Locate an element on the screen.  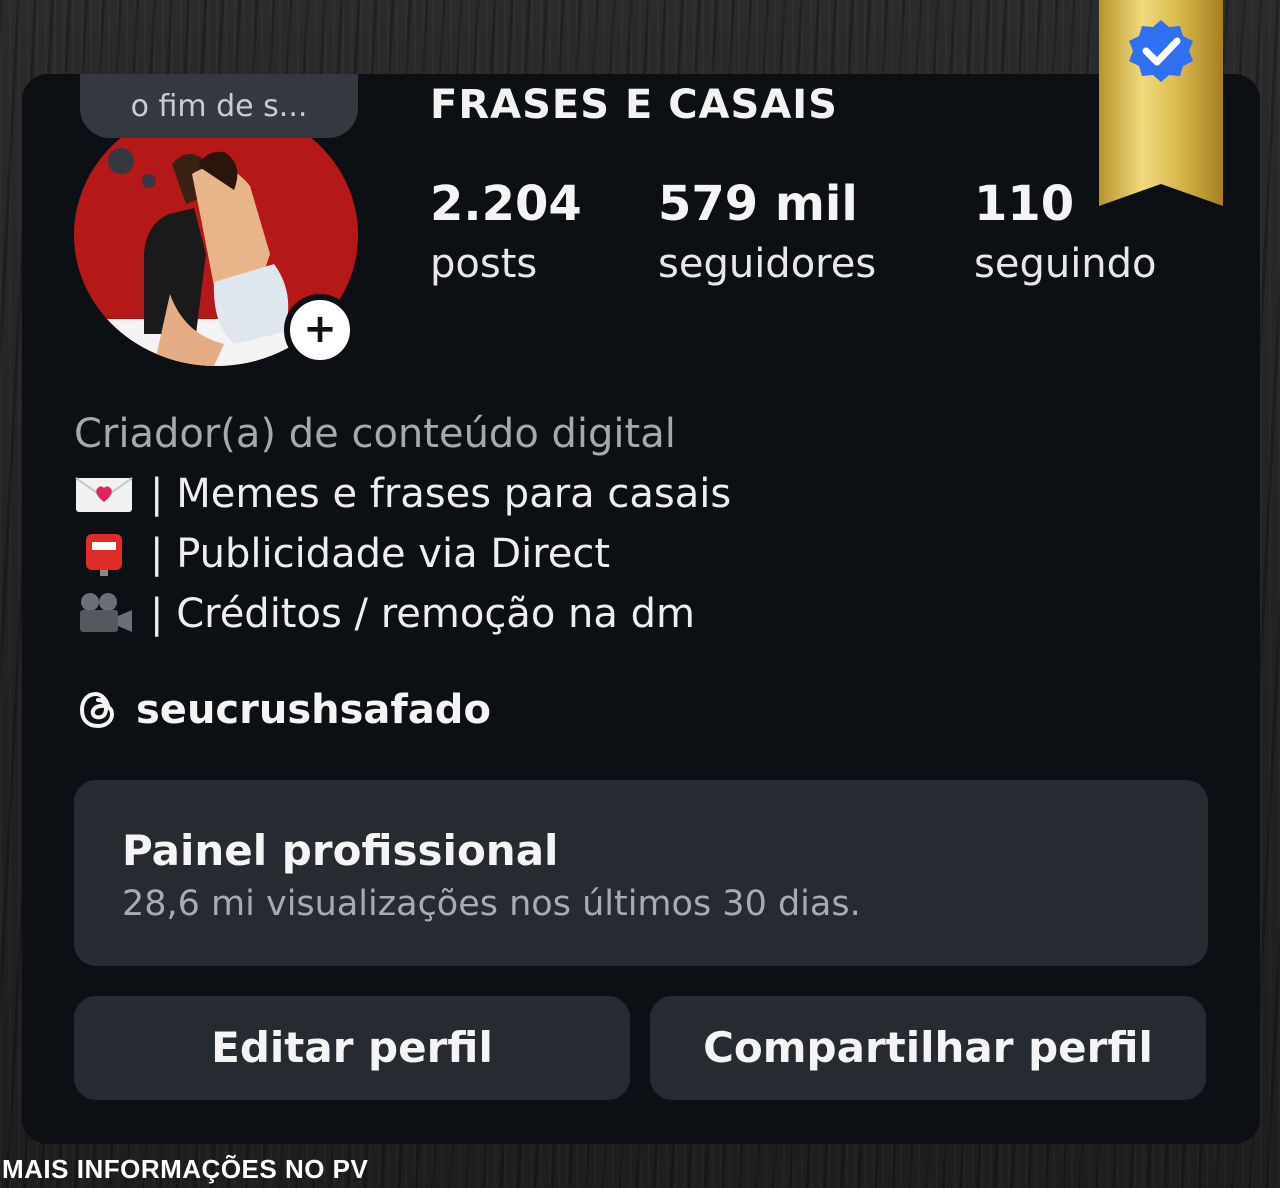
profile-name: FRASES E CASAIS is located at coordinates (634, 105).